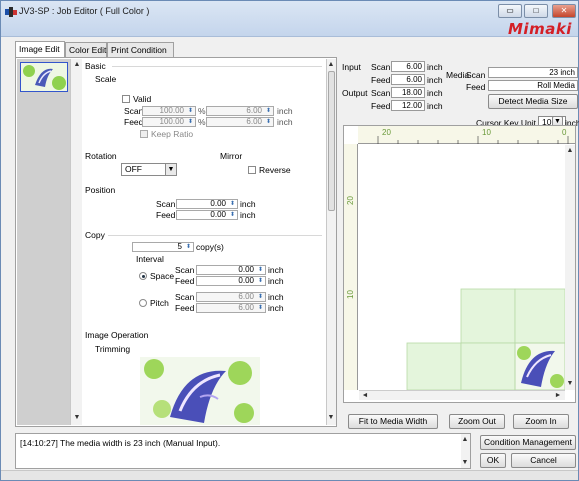 Image resolution: width=579 pixels, height=481 pixels. What do you see at coordinates (536, 11) in the screenshot?
I see `maximize-button: □` at bounding box center [536, 11].